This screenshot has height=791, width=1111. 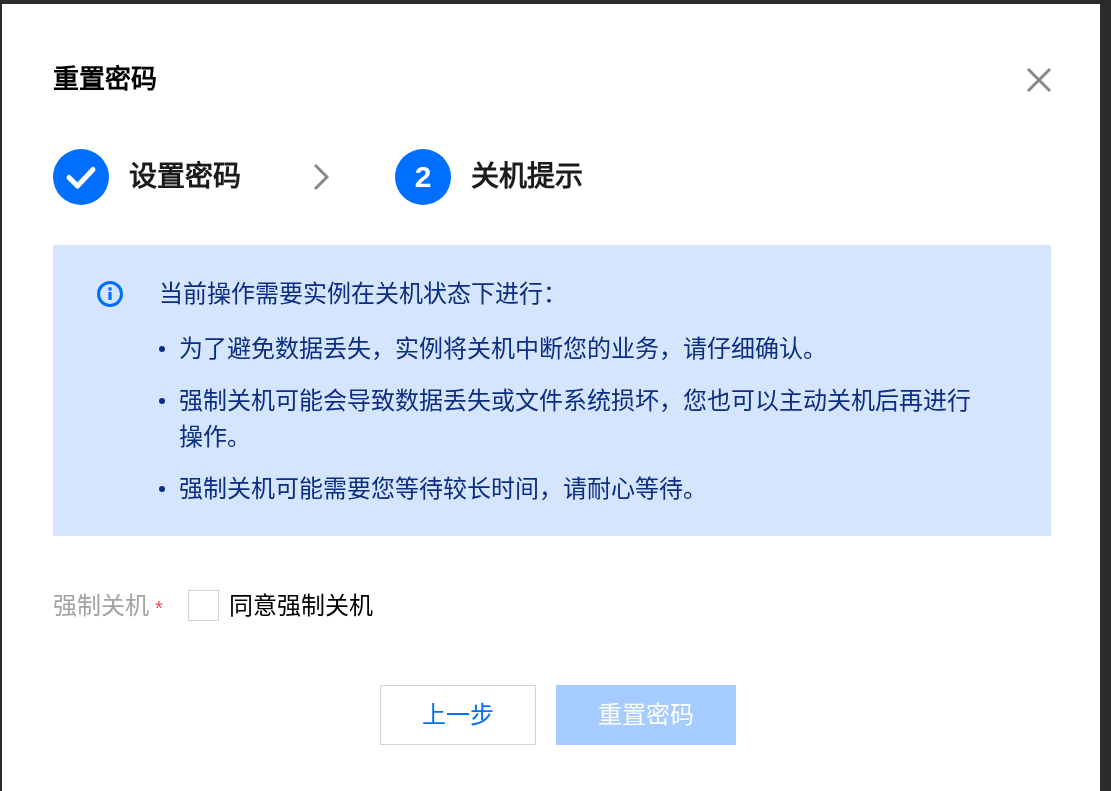 What do you see at coordinates (185, 177) in the screenshot?
I see `step-label: 设置密码` at bounding box center [185, 177].